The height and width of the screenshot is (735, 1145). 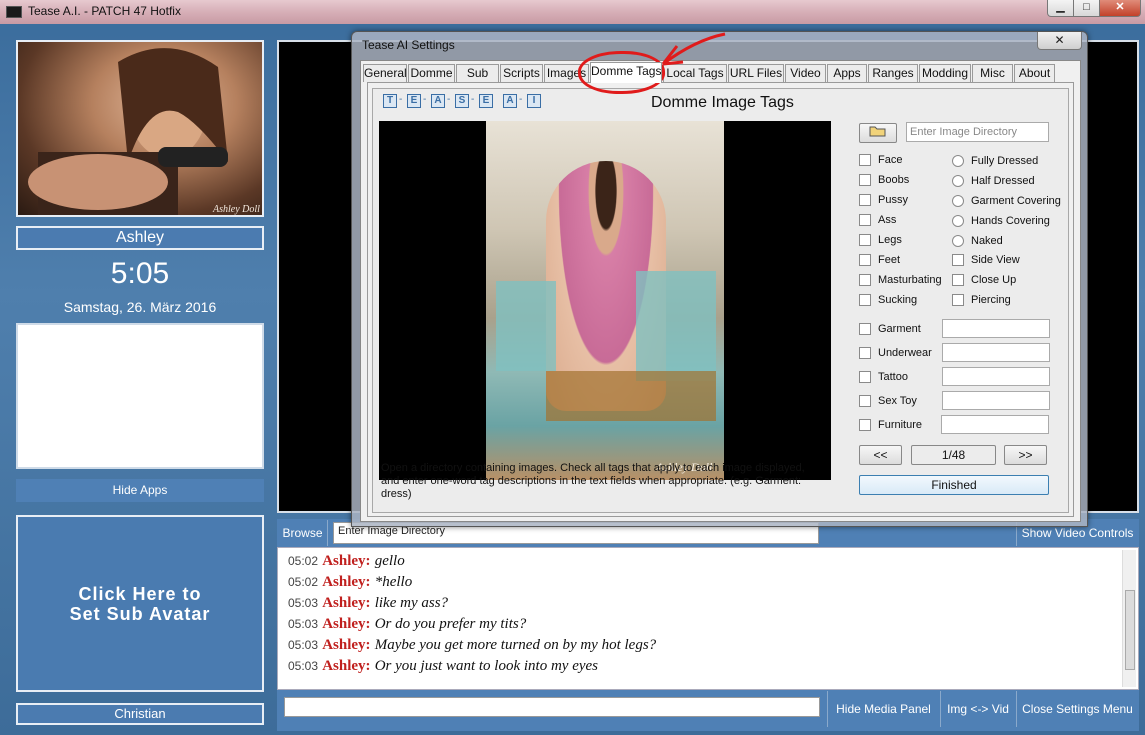 What do you see at coordinates (977, 709) in the screenshot?
I see `img-vid-toggle-button: Img <-> Vid` at bounding box center [977, 709].